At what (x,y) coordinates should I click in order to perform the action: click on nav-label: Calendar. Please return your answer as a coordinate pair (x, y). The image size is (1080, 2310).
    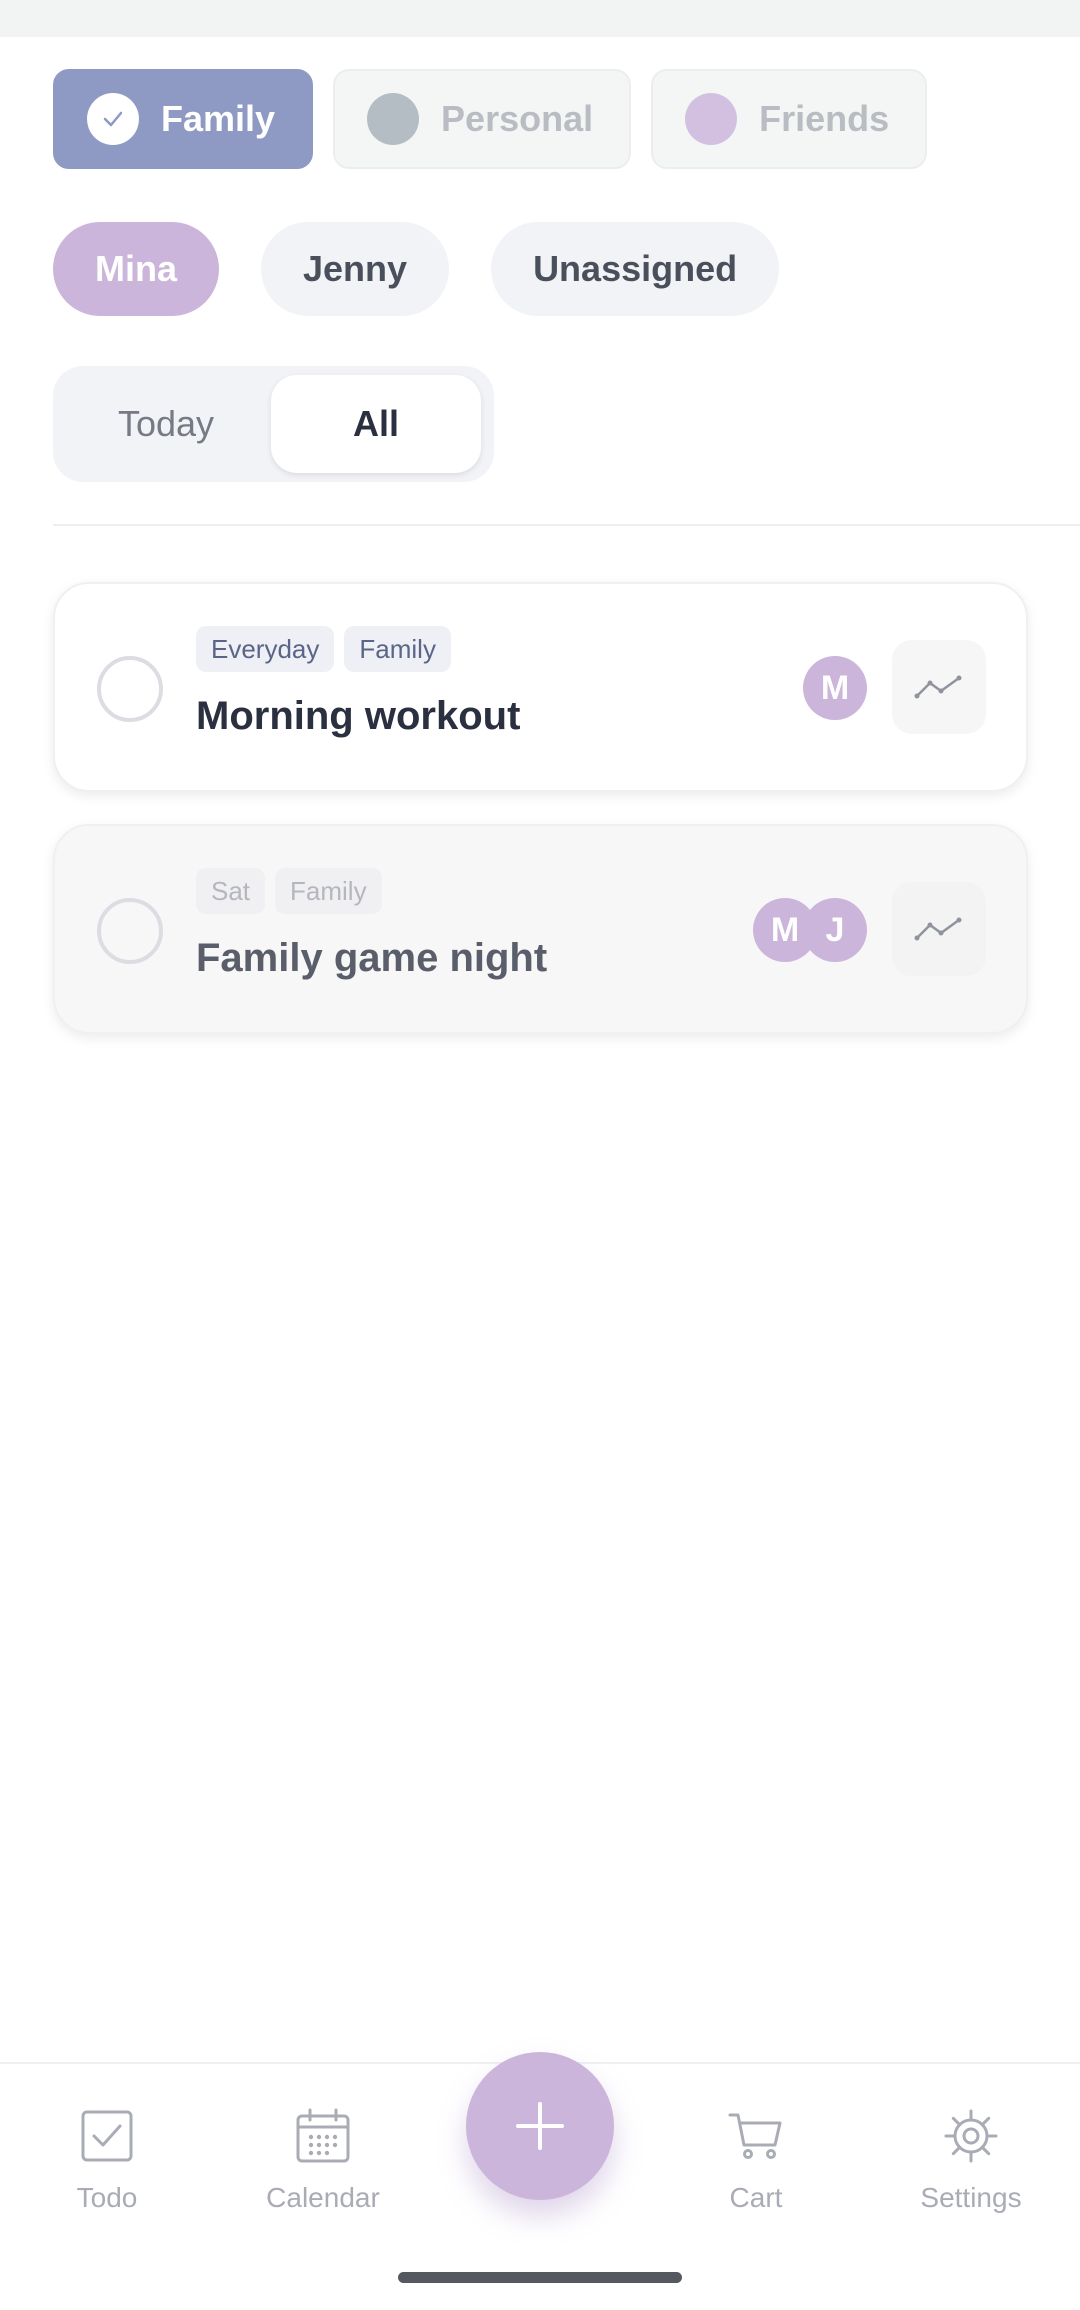
    Looking at the image, I should click on (323, 2197).